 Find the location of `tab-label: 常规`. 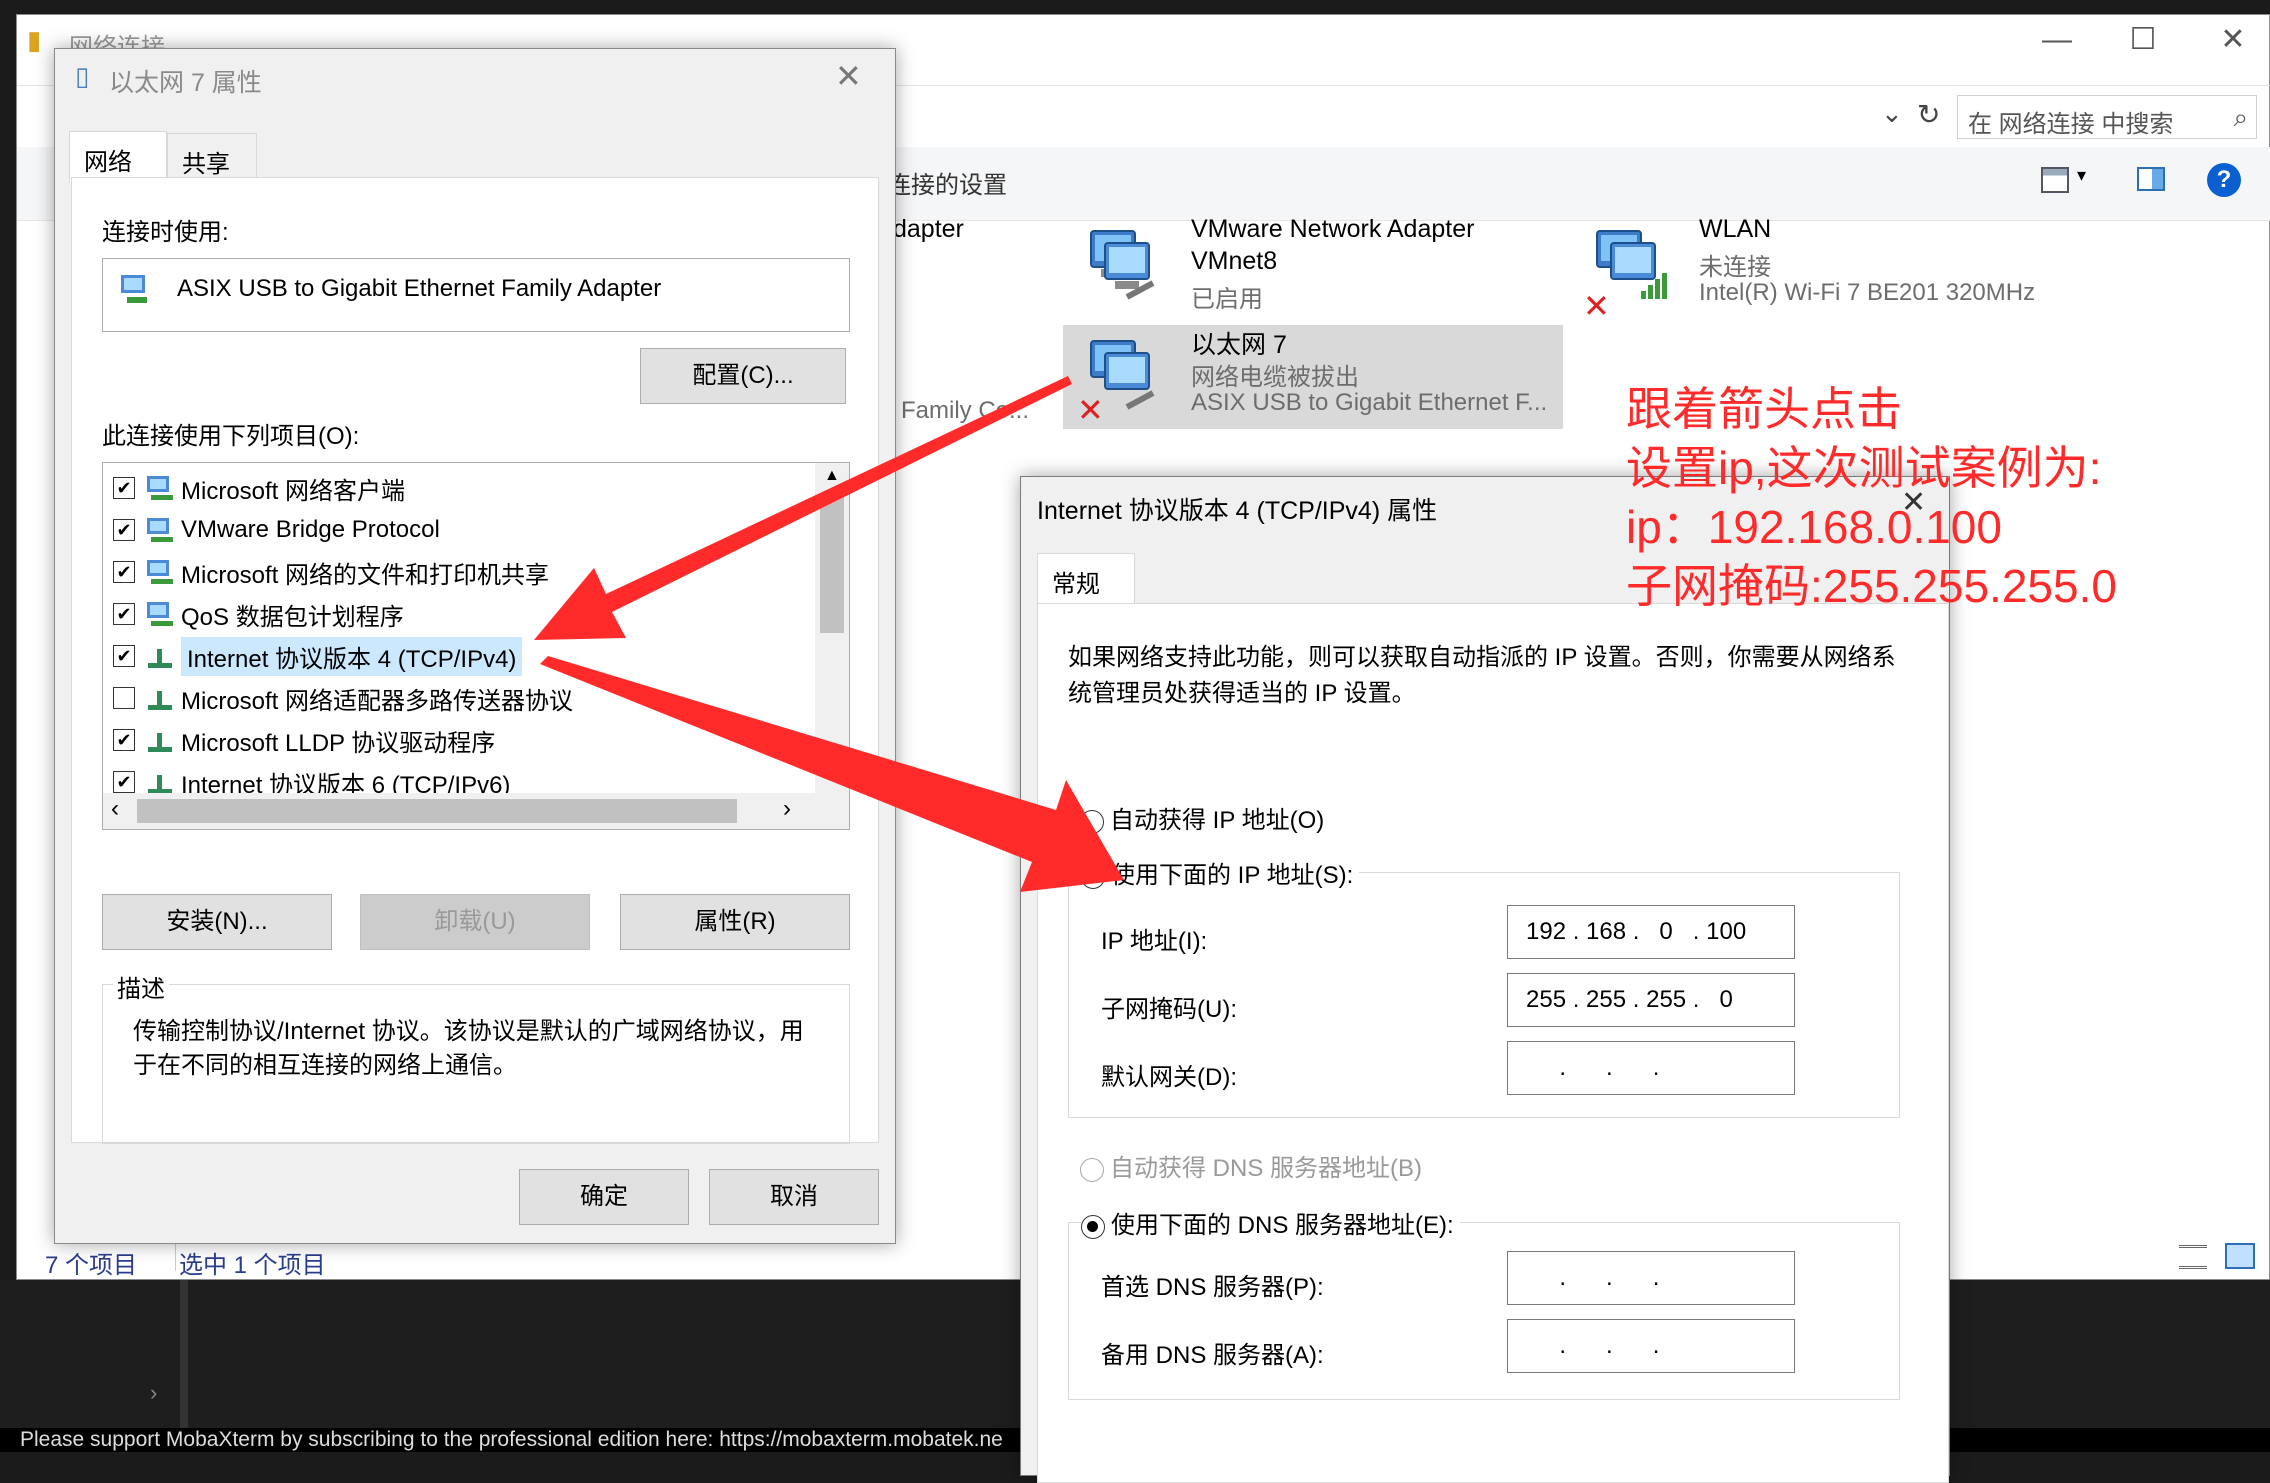

tab-label: 常规 is located at coordinates (1076, 584).